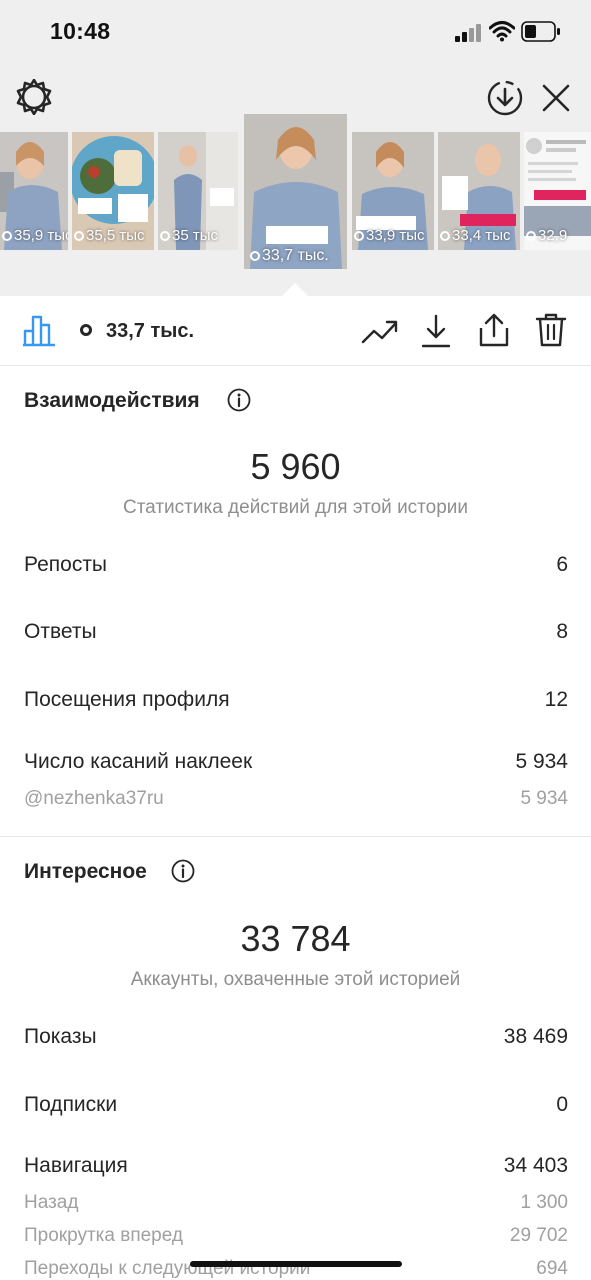 The image size is (591, 1280). I want to click on story-views: 35,9 тыс, so click(35, 235).